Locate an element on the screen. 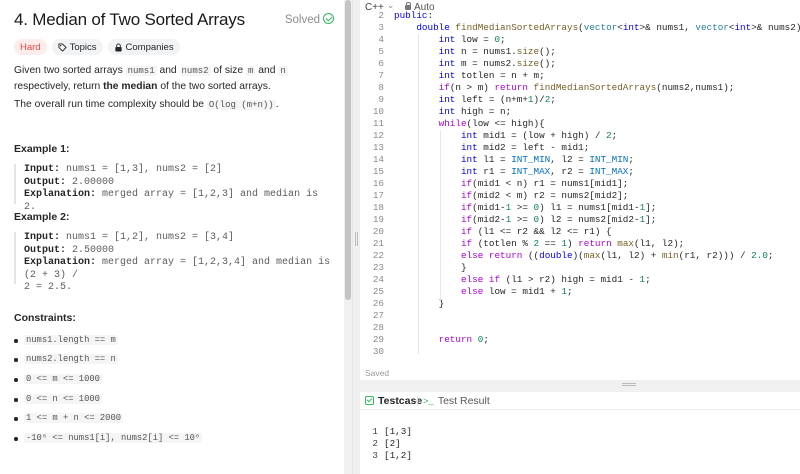  code-text: public: is located at coordinates (414, 15).